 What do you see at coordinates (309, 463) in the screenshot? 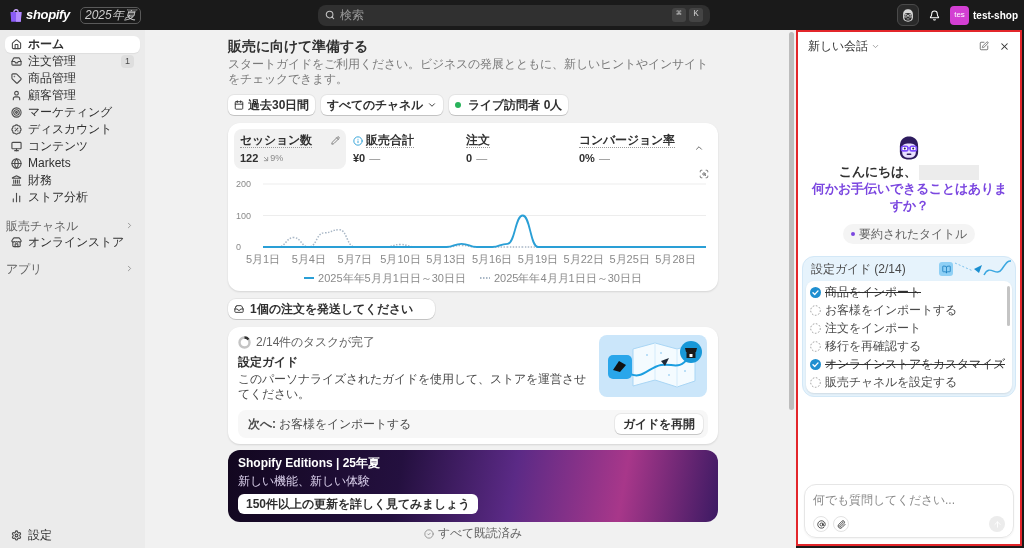
I see `banner-title: Shopify Editions | 25年夏` at bounding box center [309, 463].